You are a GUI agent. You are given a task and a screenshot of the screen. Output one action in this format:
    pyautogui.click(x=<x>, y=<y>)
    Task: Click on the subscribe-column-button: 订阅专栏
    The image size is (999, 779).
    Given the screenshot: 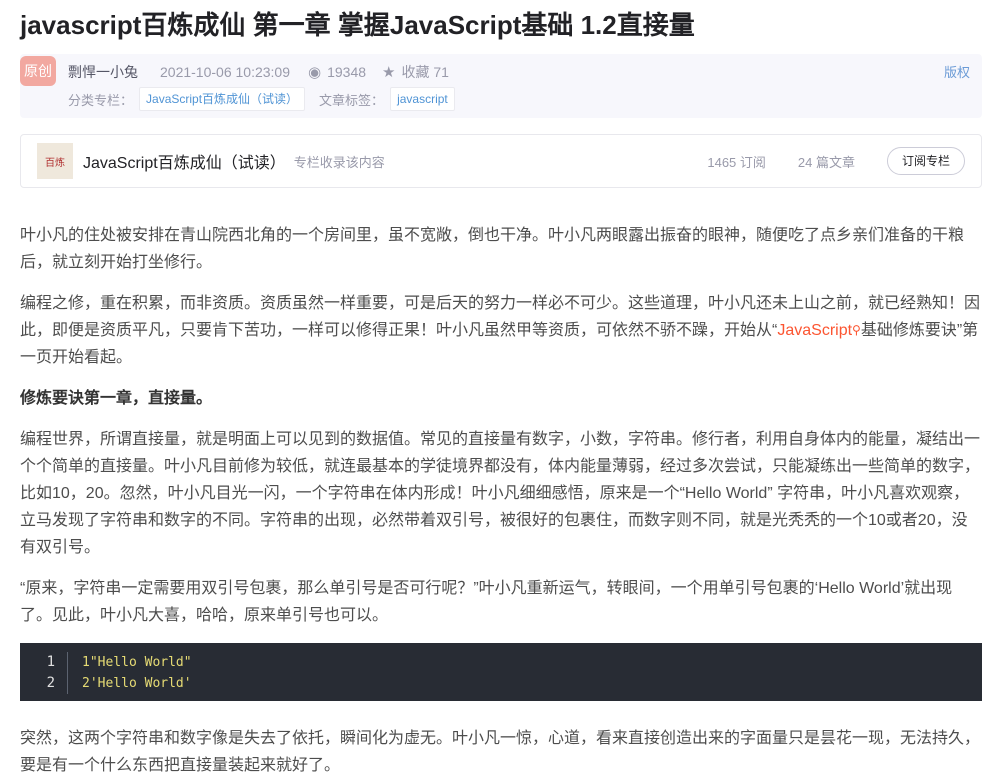 What is the action you would take?
    pyautogui.click(x=925, y=161)
    